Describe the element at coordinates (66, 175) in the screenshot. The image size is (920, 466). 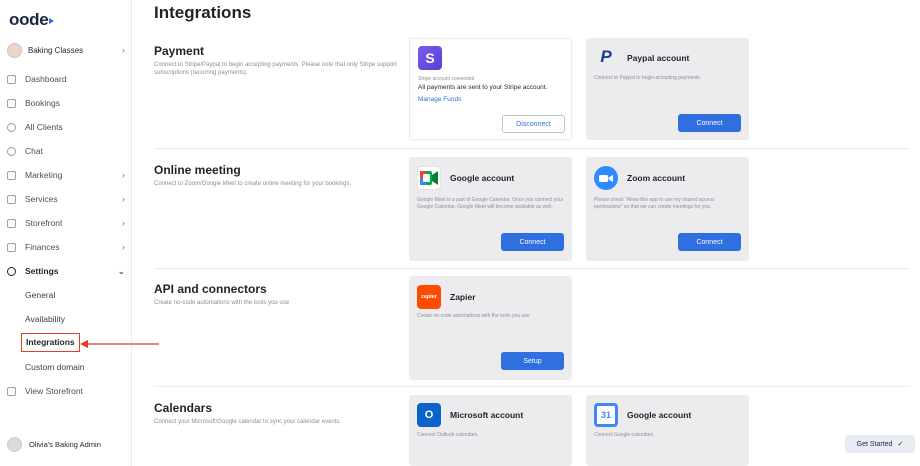
I see `nav-marketing: Marketing ›` at that location.